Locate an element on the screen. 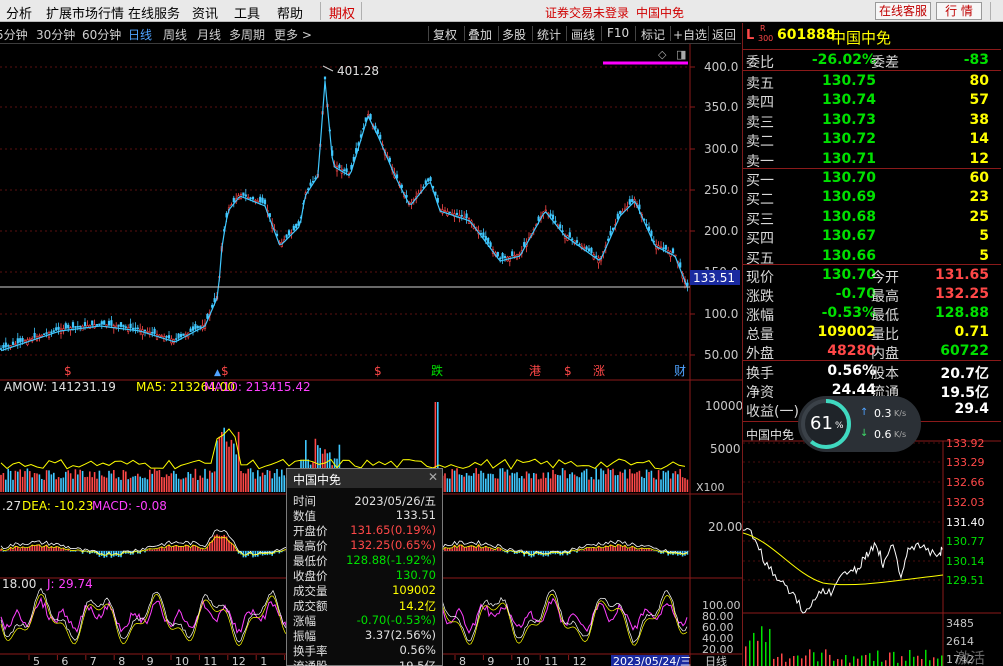 This screenshot has height=666, width=1003. draw-line-button: 画线 is located at coordinates (583, 34).